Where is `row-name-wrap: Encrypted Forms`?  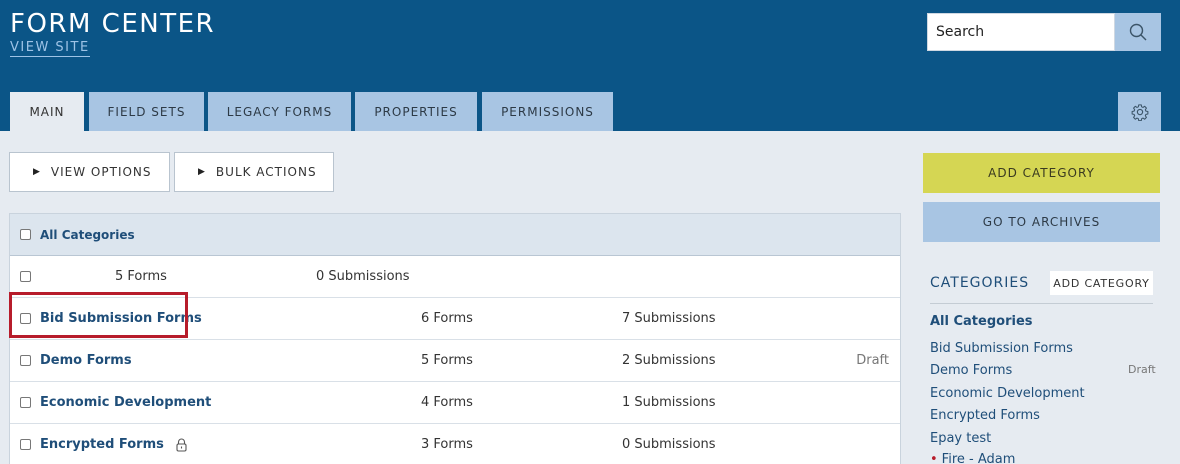
row-name-wrap: Encrypted Forms is located at coordinates (113, 444).